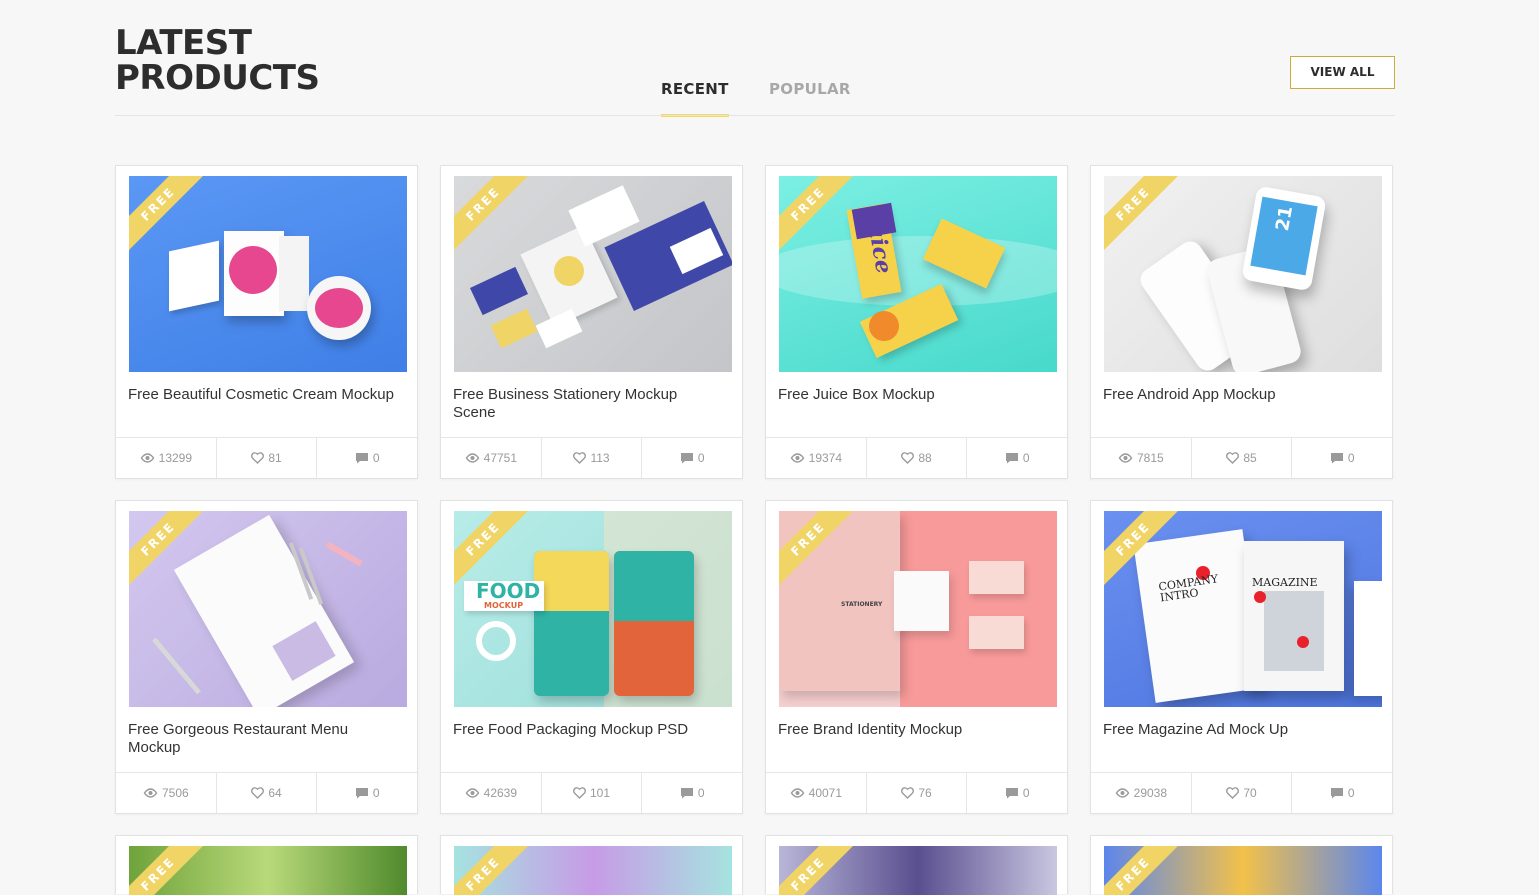 This screenshot has width=1539, height=895. I want to click on views-stat: 47751, so click(491, 458).